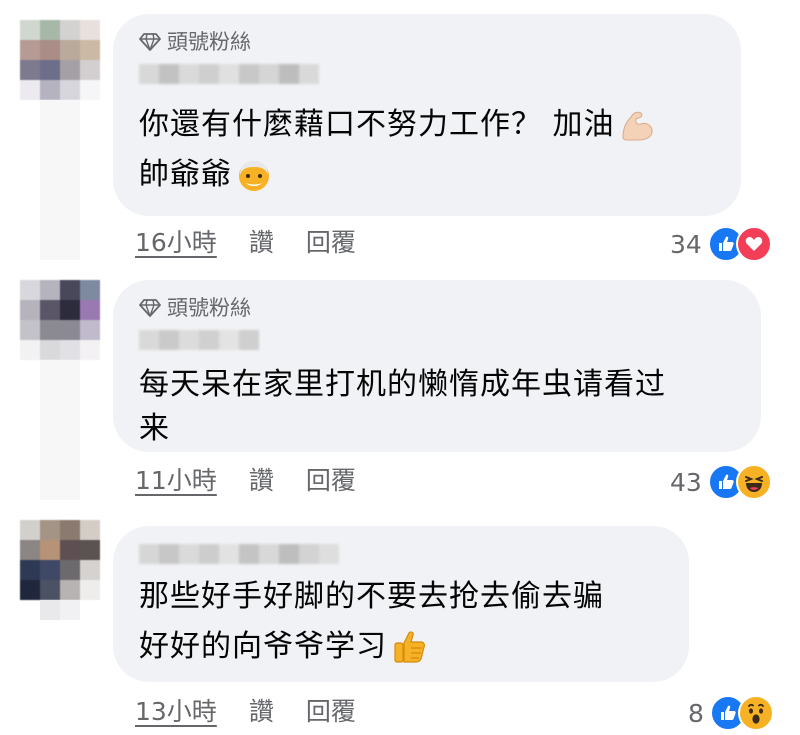 The height and width of the screenshot is (735, 800). What do you see at coordinates (176, 712) in the screenshot?
I see `timestamp-link: 13小時` at bounding box center [176, 712].